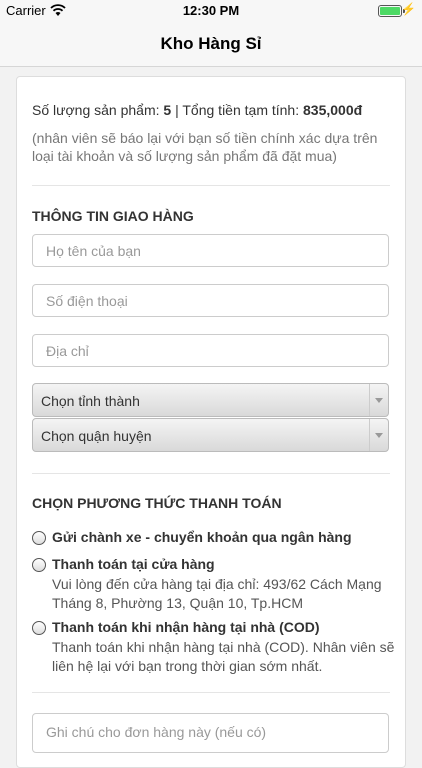  Describe the element at coordinates (167, 110) in the screenshot. I see `product-count-value: 5` at that location.